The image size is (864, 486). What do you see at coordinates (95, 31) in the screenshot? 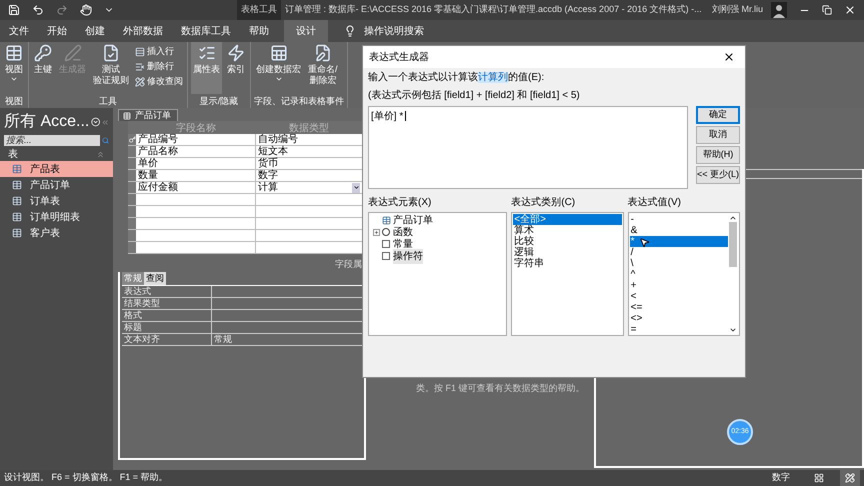
I see `ribbon-tab: 创建` at bounding box center [95, 31].